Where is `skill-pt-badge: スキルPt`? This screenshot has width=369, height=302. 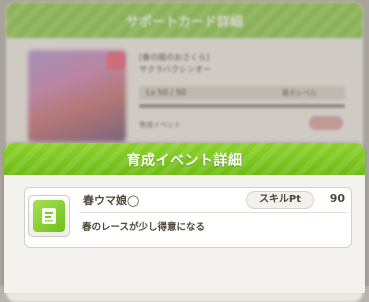
skill-pt-badge: スキルPt is located at coordinates (280, 200).